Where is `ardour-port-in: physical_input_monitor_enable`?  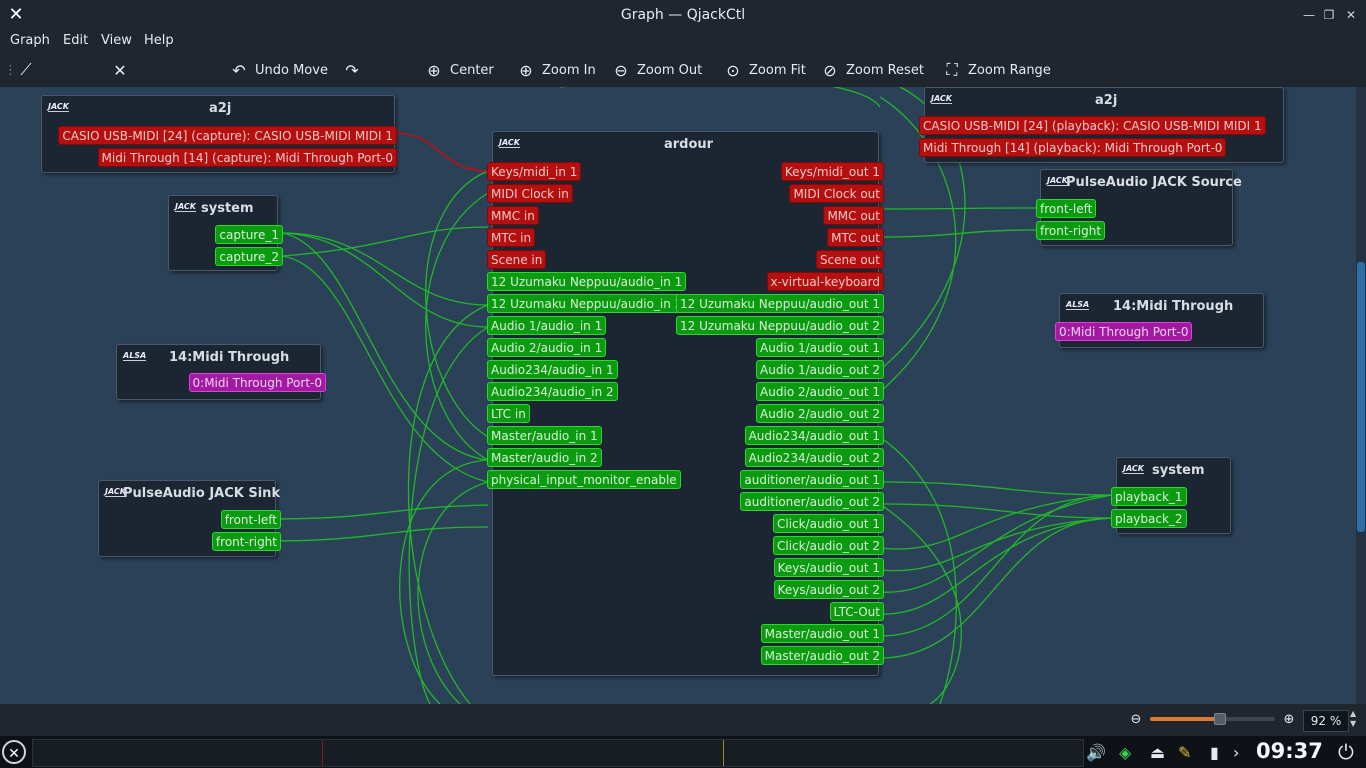 ardour-port-in: physical_input_monitor_enable is located at coordinates (584, 479).